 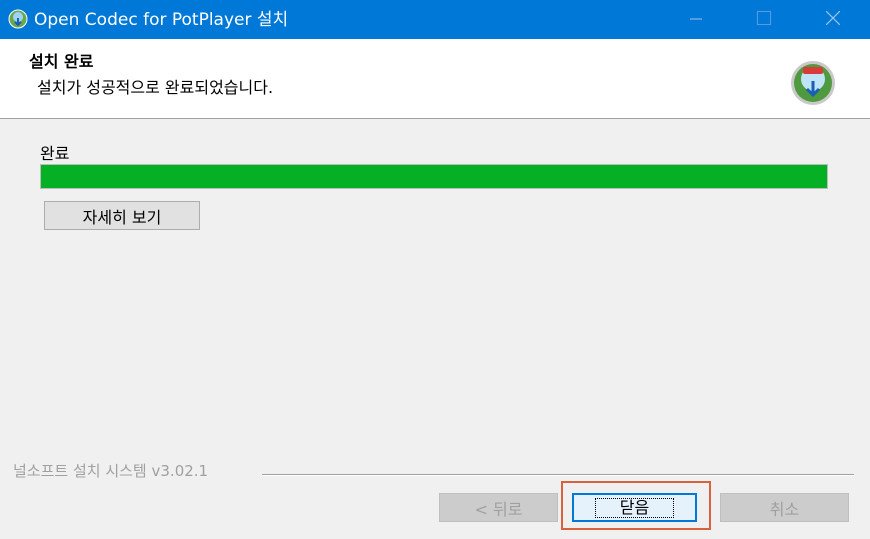 I want to click on maximize-icon, so click(x=764, y=19).